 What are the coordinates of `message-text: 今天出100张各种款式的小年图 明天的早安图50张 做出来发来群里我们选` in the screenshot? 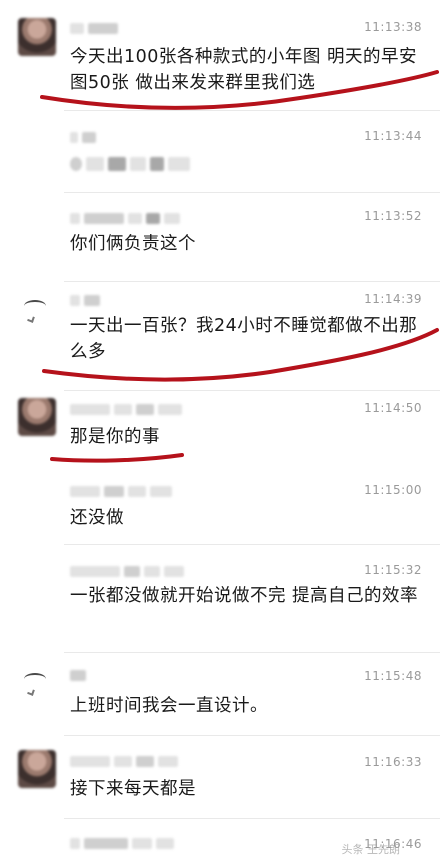 It's located at (246, 70).